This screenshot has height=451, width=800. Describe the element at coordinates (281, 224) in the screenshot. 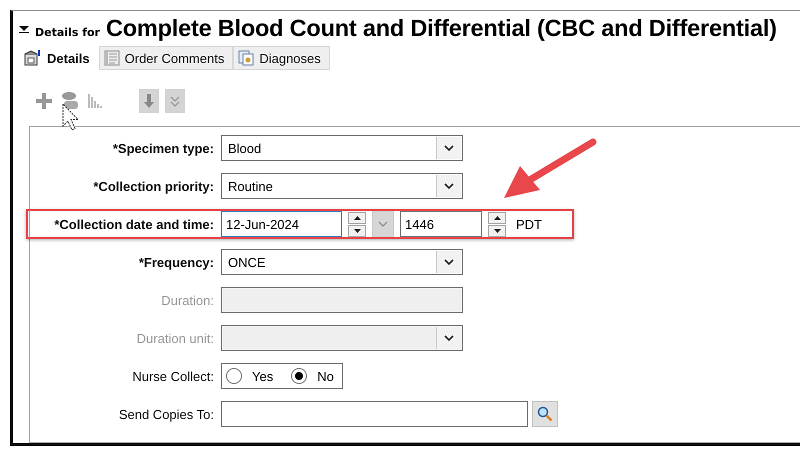

I see `date-field: 12-Jun-2024` at that location.